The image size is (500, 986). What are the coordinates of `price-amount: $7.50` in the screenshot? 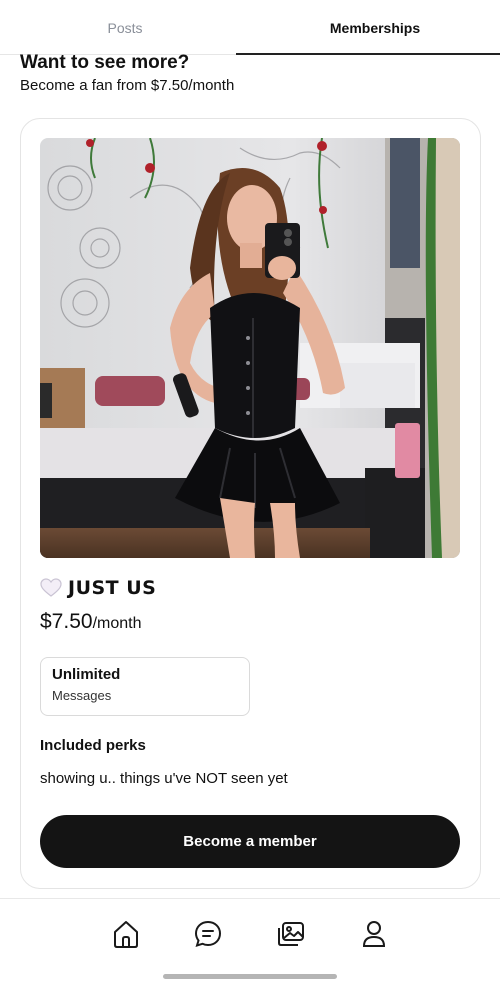 It's located at (66, 621).